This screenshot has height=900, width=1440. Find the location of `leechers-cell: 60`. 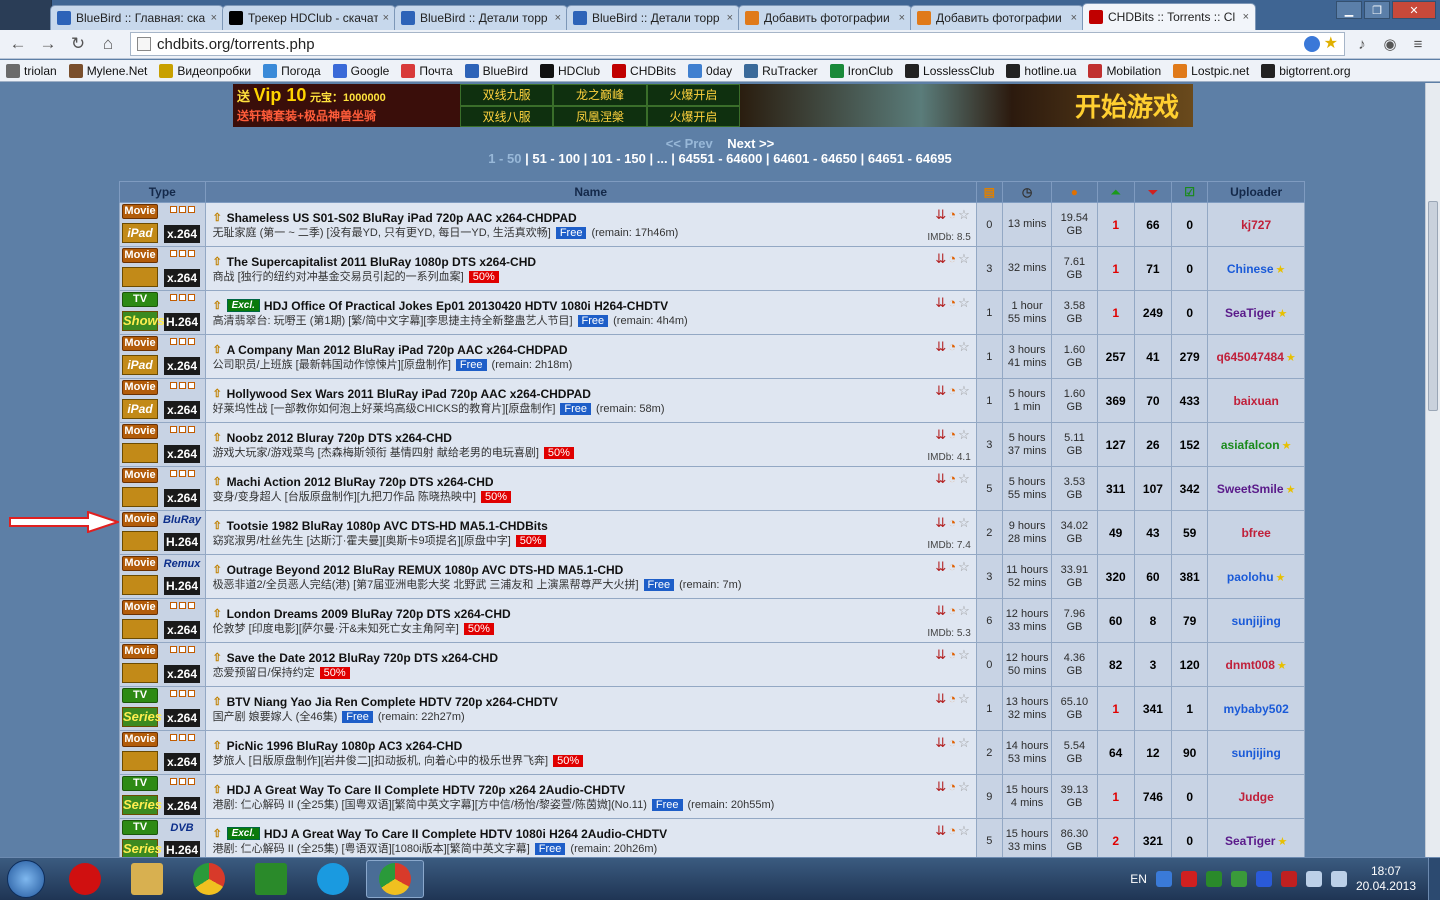

leechers-cell: 60 is located at coordinates (1153, 576).